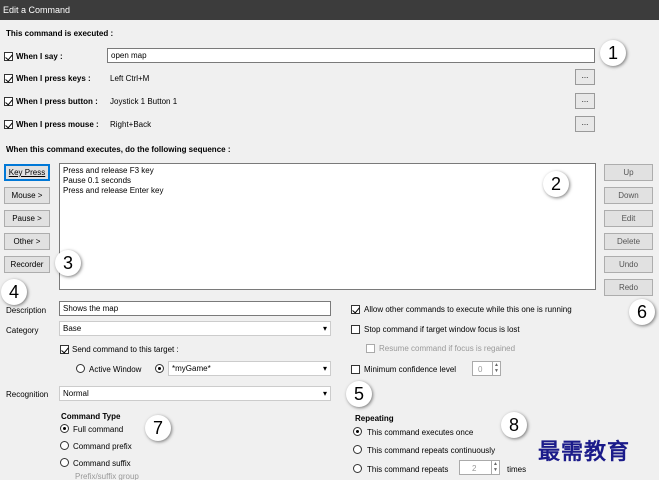 This screenshot has height=480, width=659. I want to click on command-suffix-radio, so click(64, 462).